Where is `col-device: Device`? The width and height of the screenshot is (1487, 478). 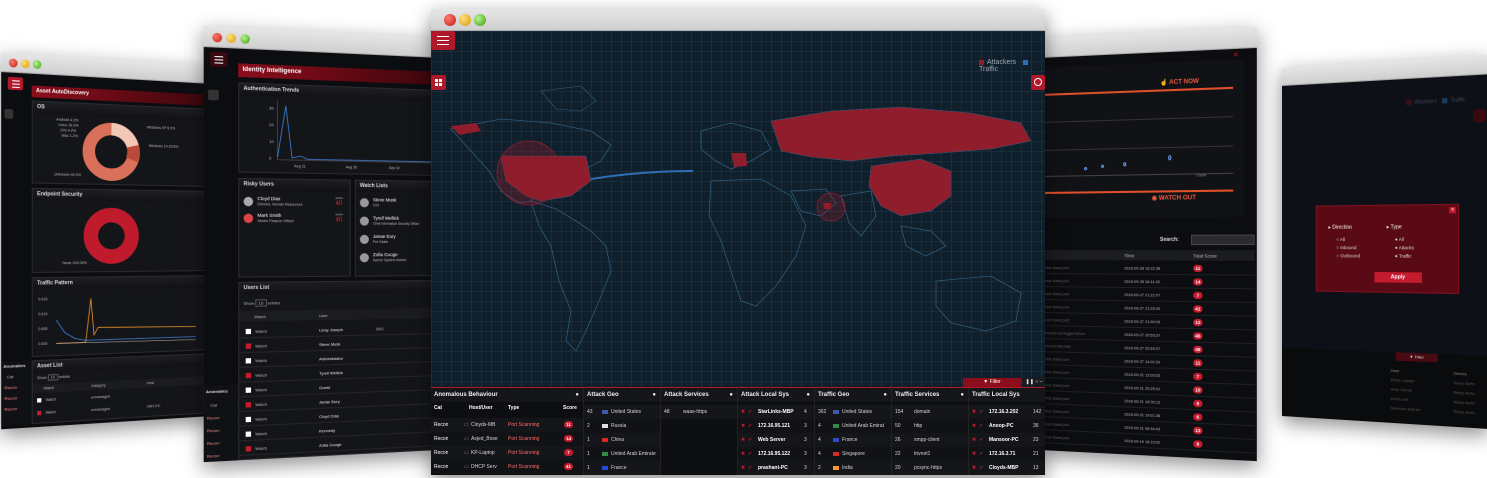 col-device: Device is located at coordinates (1460, 374).